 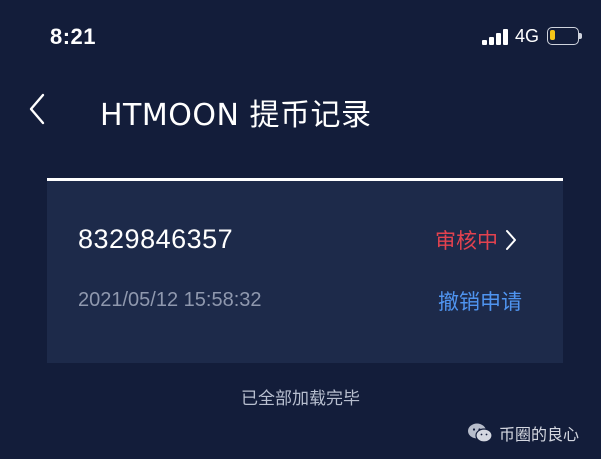 I want to click on network-type-label: 4G, so click(x=527, y=36).